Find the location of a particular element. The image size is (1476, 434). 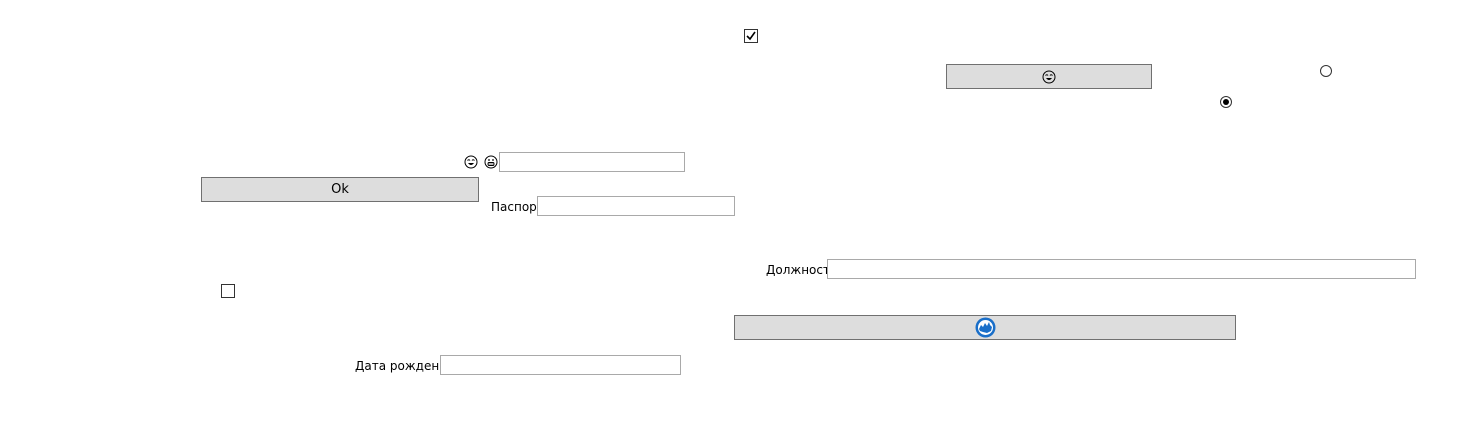

birth-date-field is located at coordinates (560, 365).